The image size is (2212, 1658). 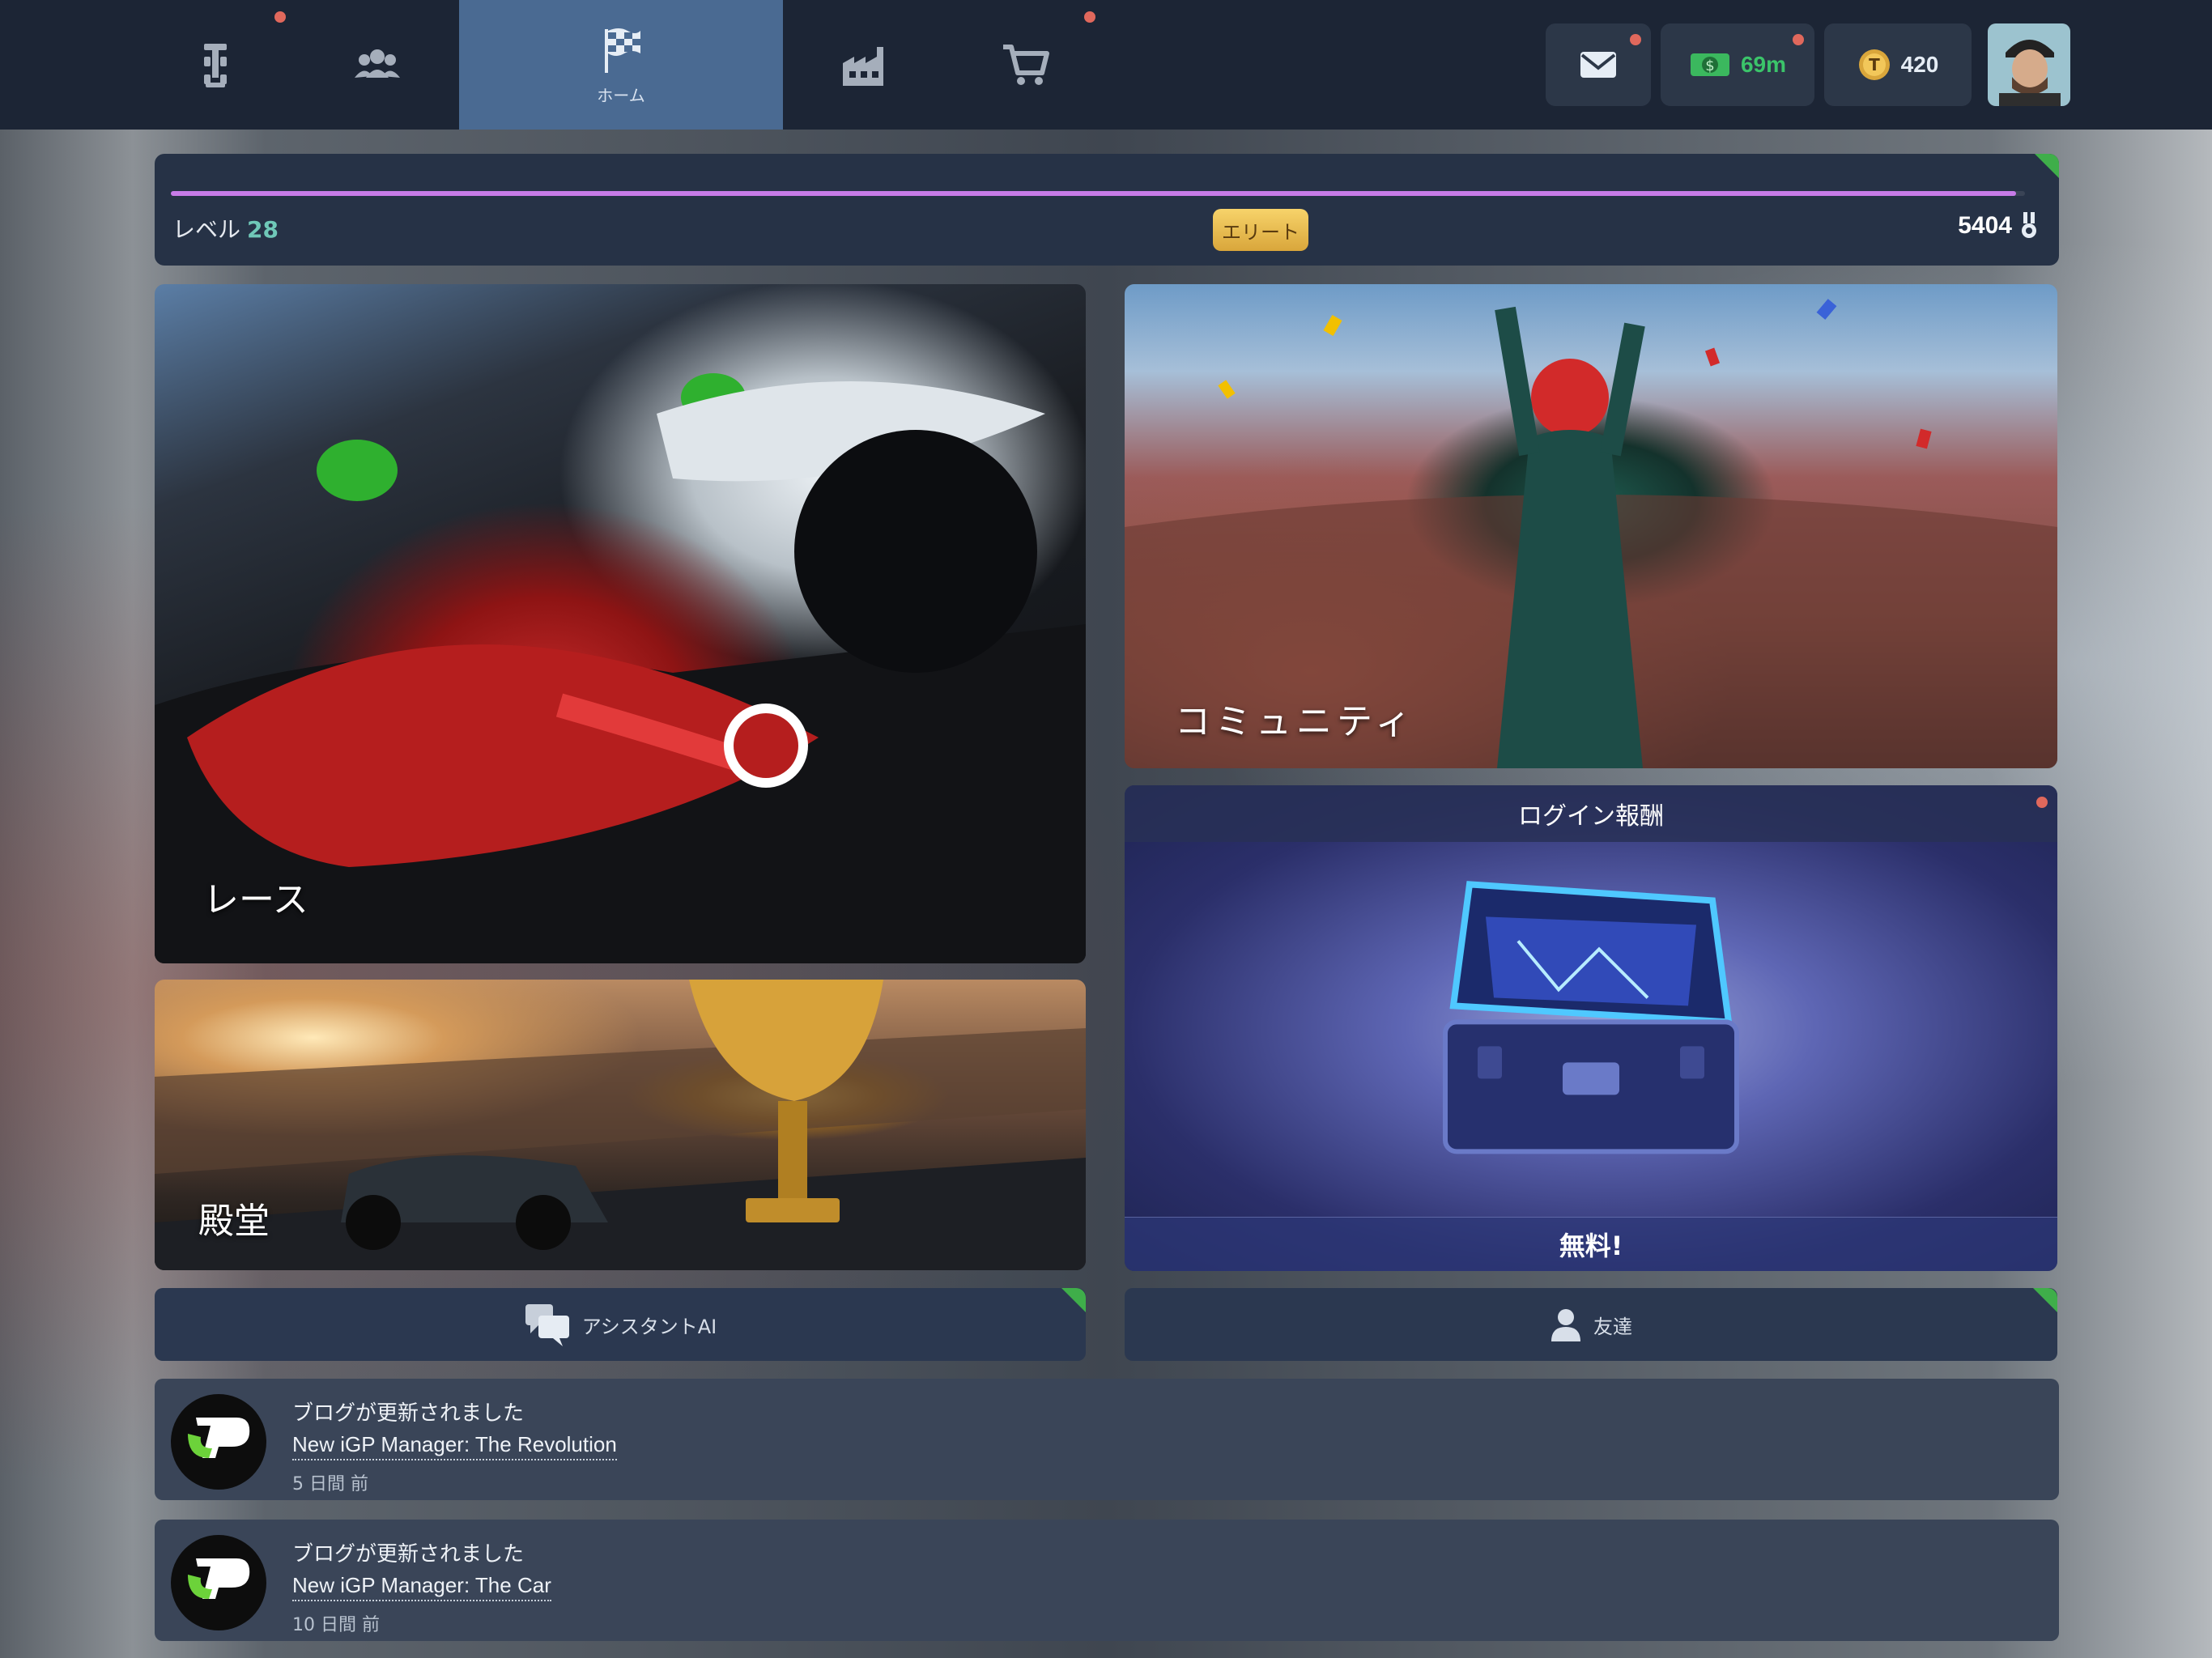 What do you see at coordinates (1261, 230) in the screenshot?
I see `tier-badge: エリート` at bounding box center [1261, 230].